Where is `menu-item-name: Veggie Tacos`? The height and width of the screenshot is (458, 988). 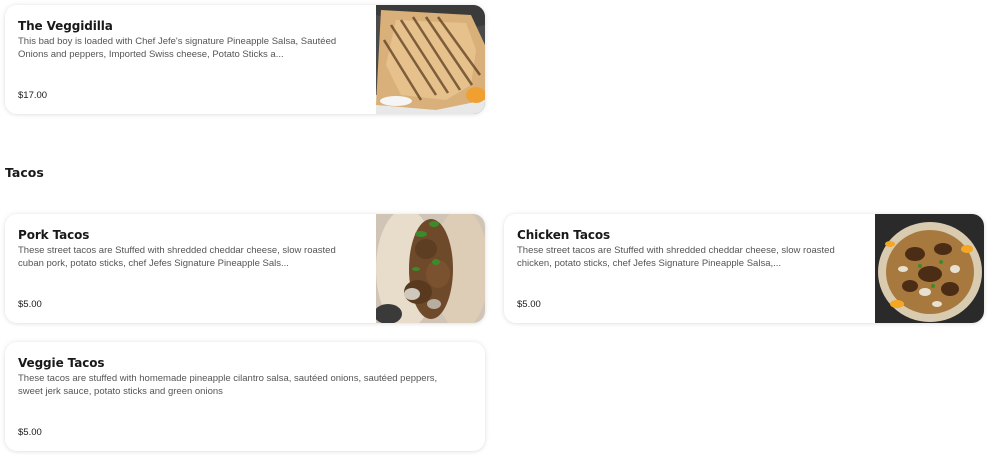
menu-item-name: Veggie Tacos is located at coordinates (61, 363).